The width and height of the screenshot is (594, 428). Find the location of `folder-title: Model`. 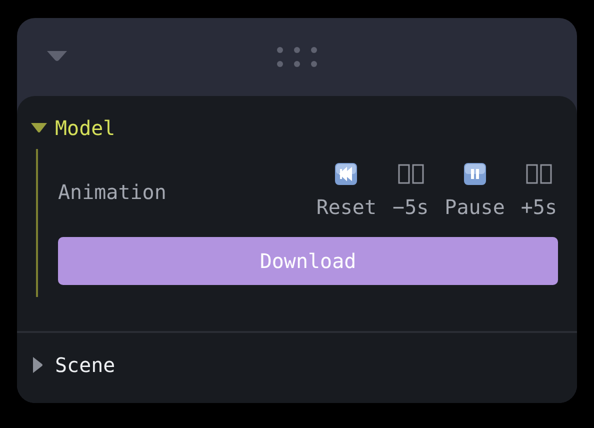

folder-title: Model is located at coordinates (85, 128).